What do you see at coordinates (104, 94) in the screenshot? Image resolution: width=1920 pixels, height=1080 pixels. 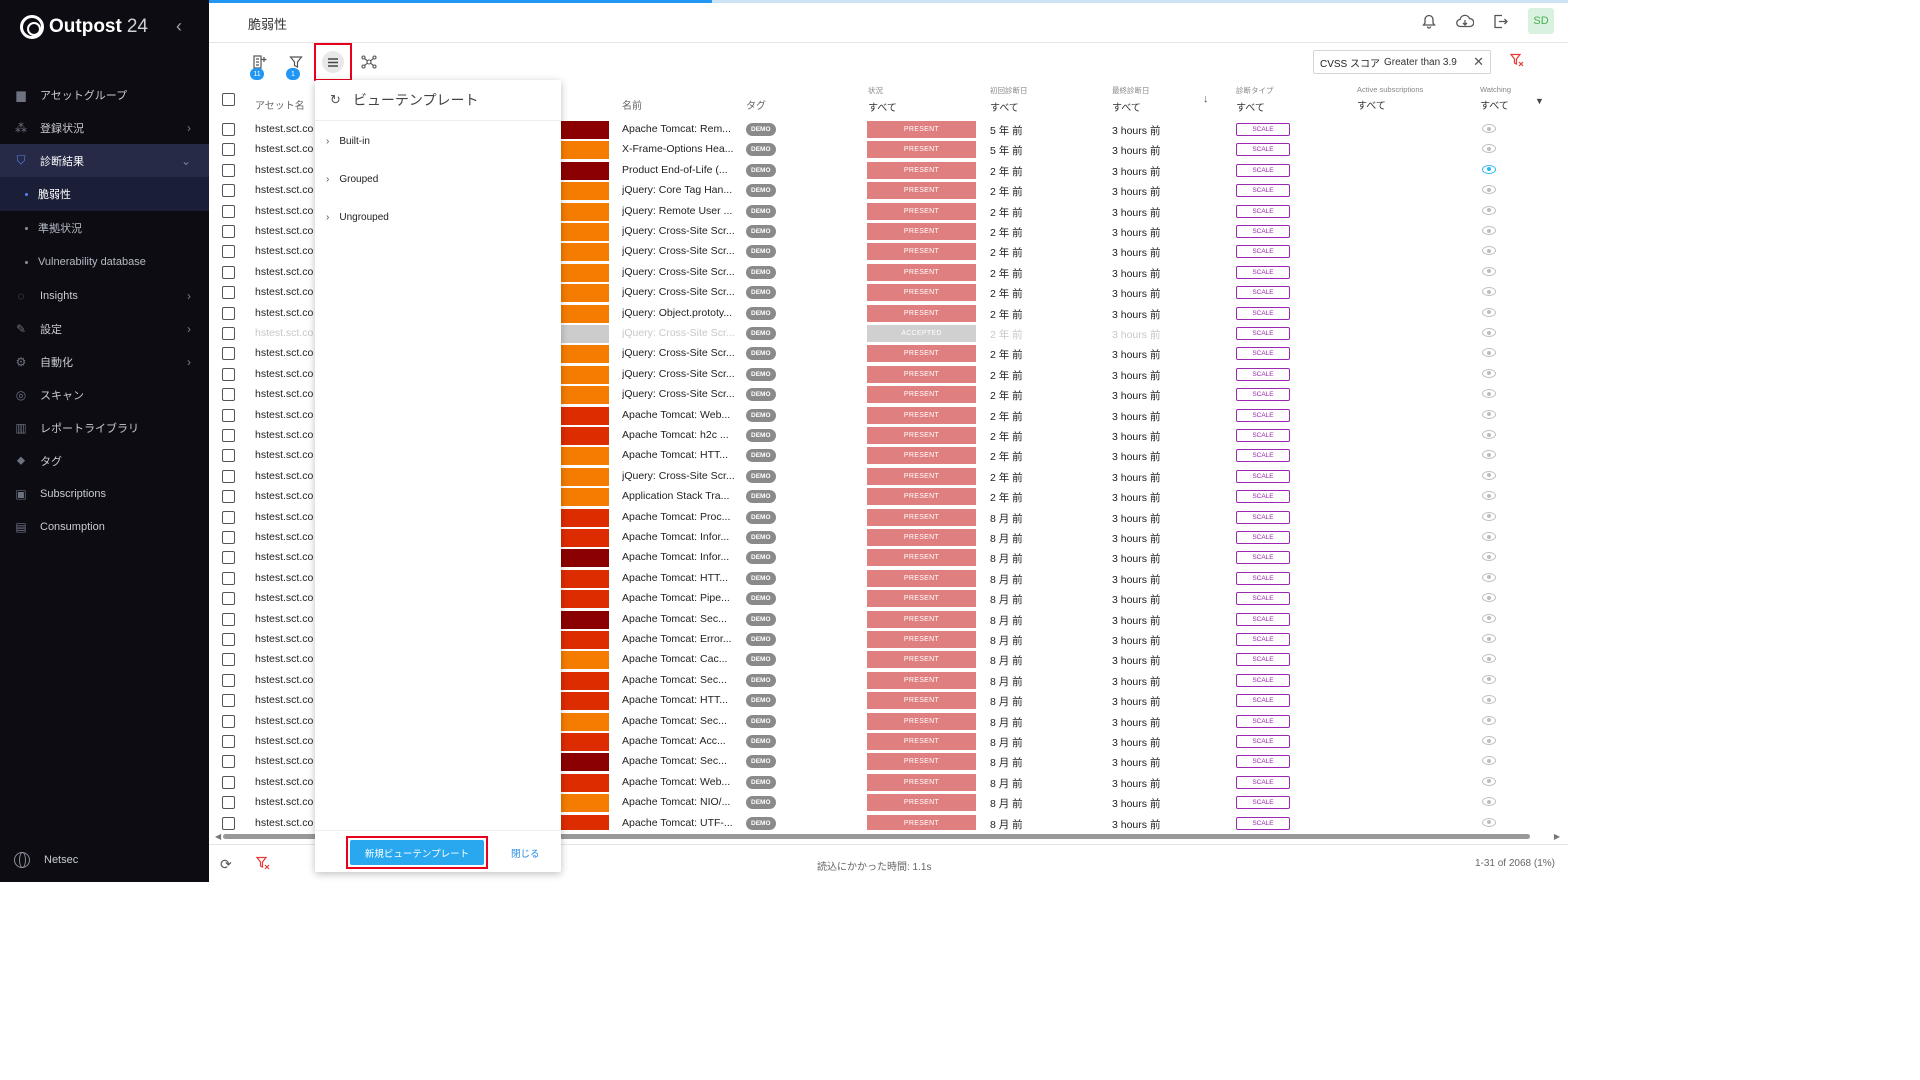 I see `sidebar-item: ▆ アセットグループ` at bounding box center [104, 94].